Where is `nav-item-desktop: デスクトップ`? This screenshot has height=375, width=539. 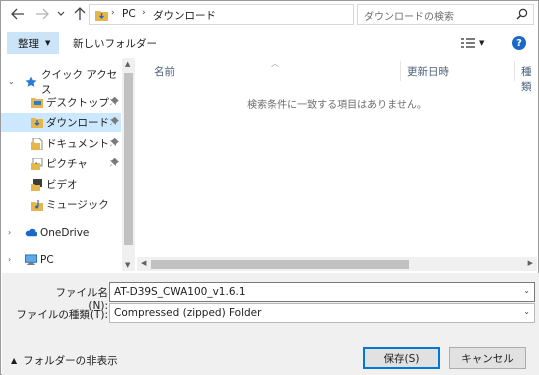 nav-item-desktop: デスクトップ is located at coordinates (61, 102).